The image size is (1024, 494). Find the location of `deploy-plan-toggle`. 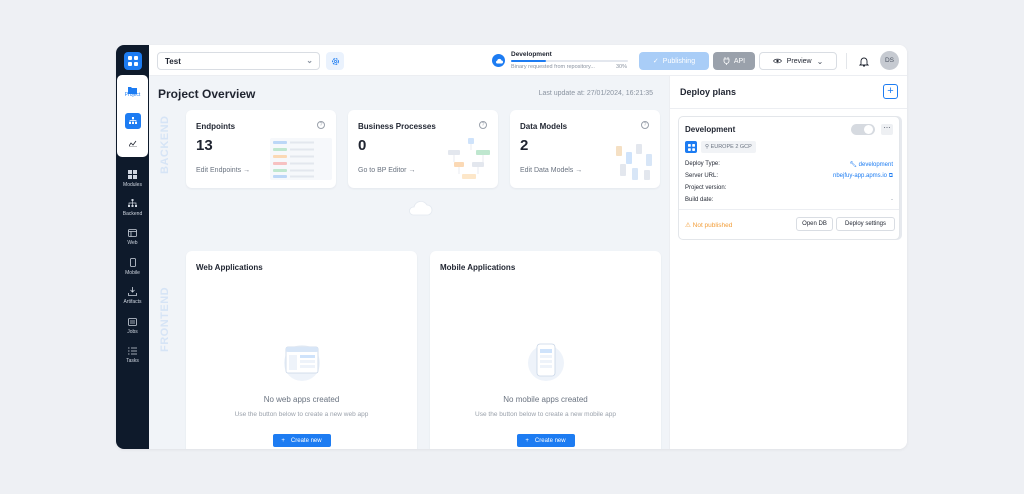

deploy-plan-toggle is located at coordinates (863, 129).